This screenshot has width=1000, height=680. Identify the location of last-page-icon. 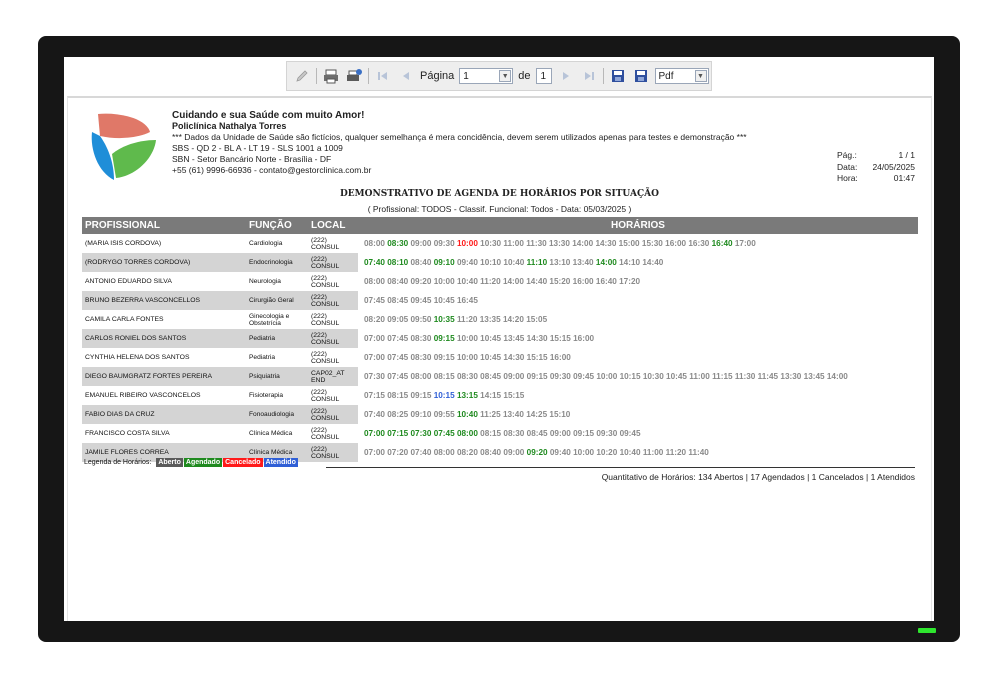
(589, 76).